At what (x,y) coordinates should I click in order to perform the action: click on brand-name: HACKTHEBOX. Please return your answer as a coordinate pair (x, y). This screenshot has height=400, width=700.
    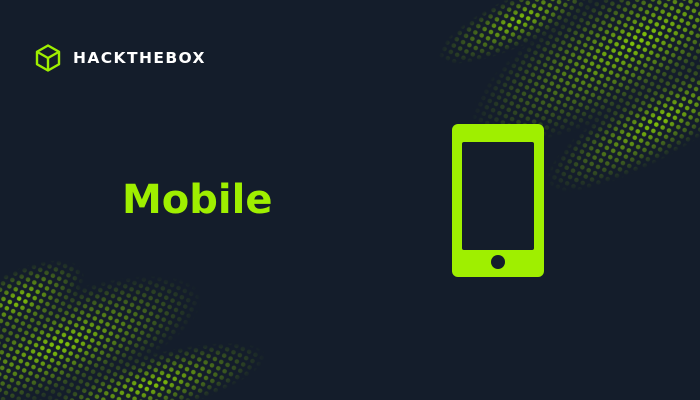
    Looking at the image, I should click on (139, 58).